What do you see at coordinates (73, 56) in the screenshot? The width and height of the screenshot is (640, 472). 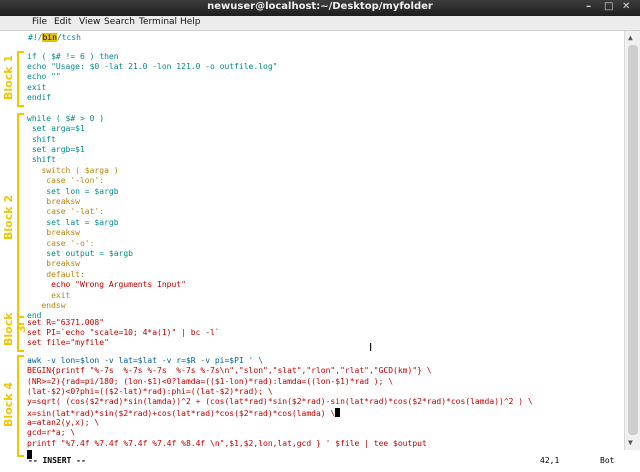 I see `code-line: if ( $# != 6 ) then` at bounding box center [73, 56].